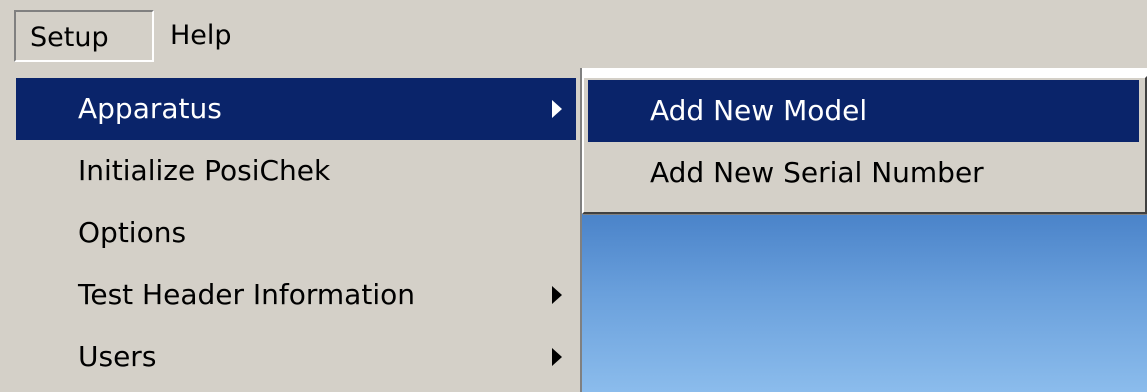 This screenshot has height=392, width=1147. Describe the element at coordinates (132, 232) in the screenshot. I see `menu-item-options-label: Options` at that location.